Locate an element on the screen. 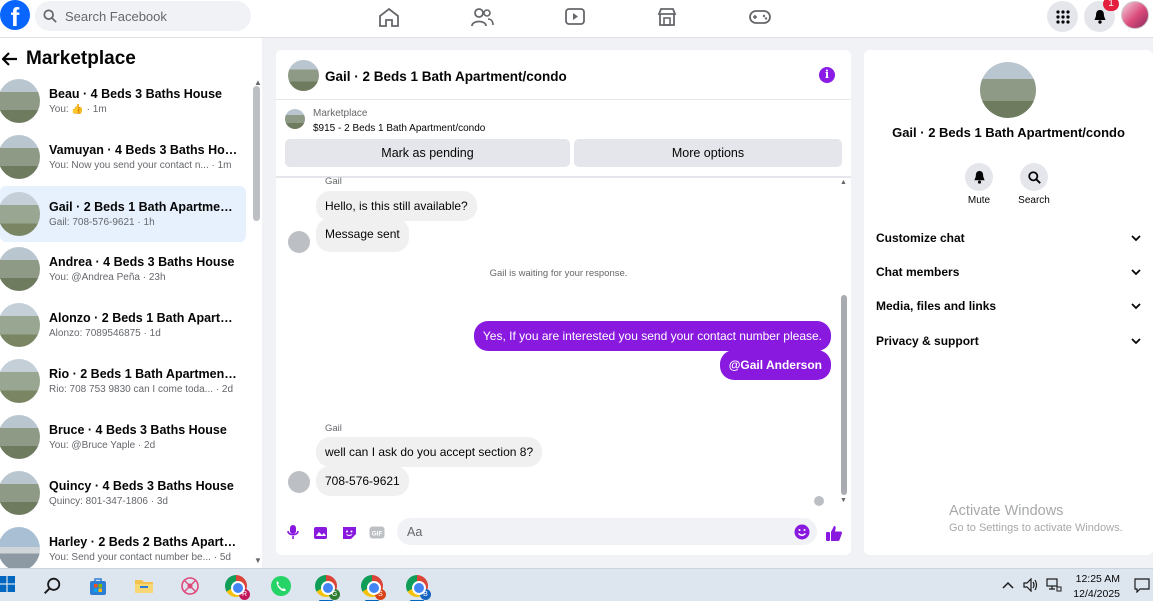 The image size is (1153, 601). photo-icon is located at coordinates (321, 532).